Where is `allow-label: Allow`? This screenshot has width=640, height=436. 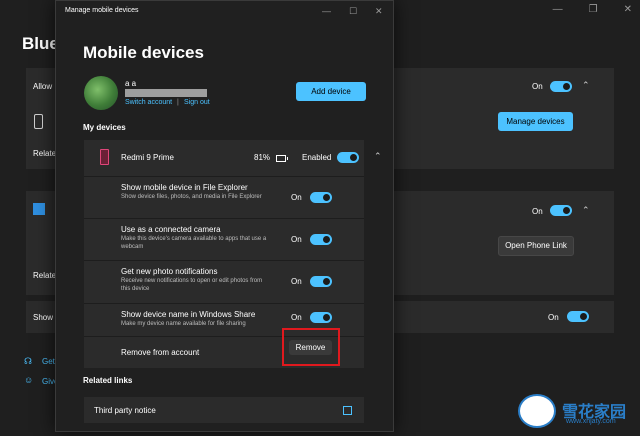 allow-label: Allow is located at coordinates (43, 86).